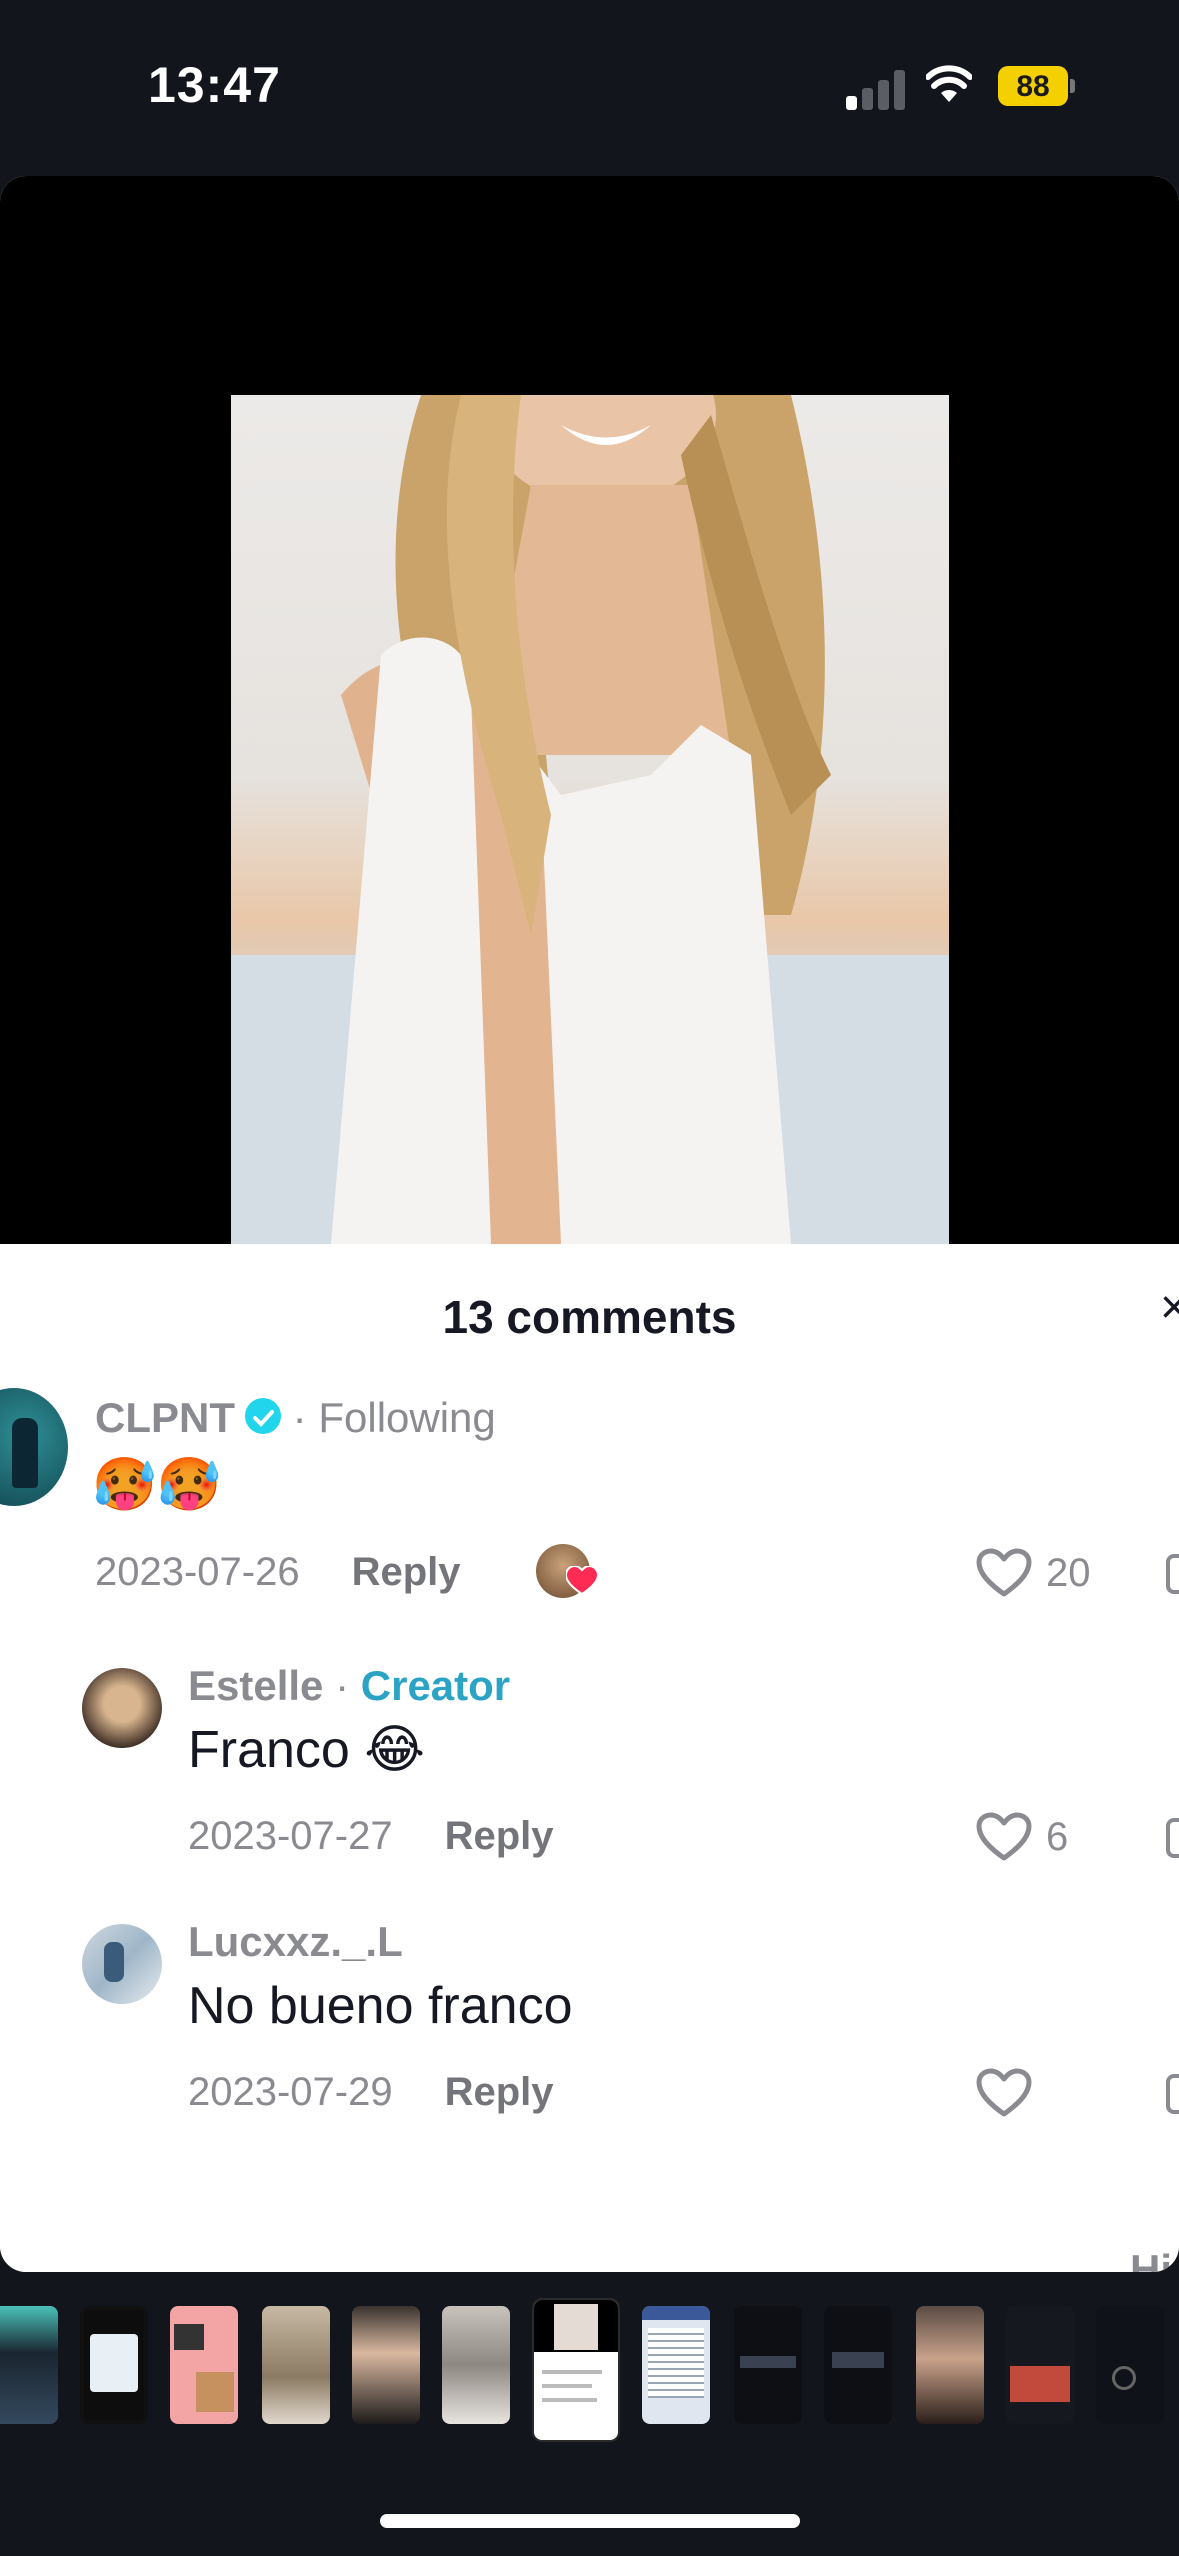 This screenshot has height=2556, width=1179. I want to click on comment-date: 2023-07-26, so click(197, 1572).